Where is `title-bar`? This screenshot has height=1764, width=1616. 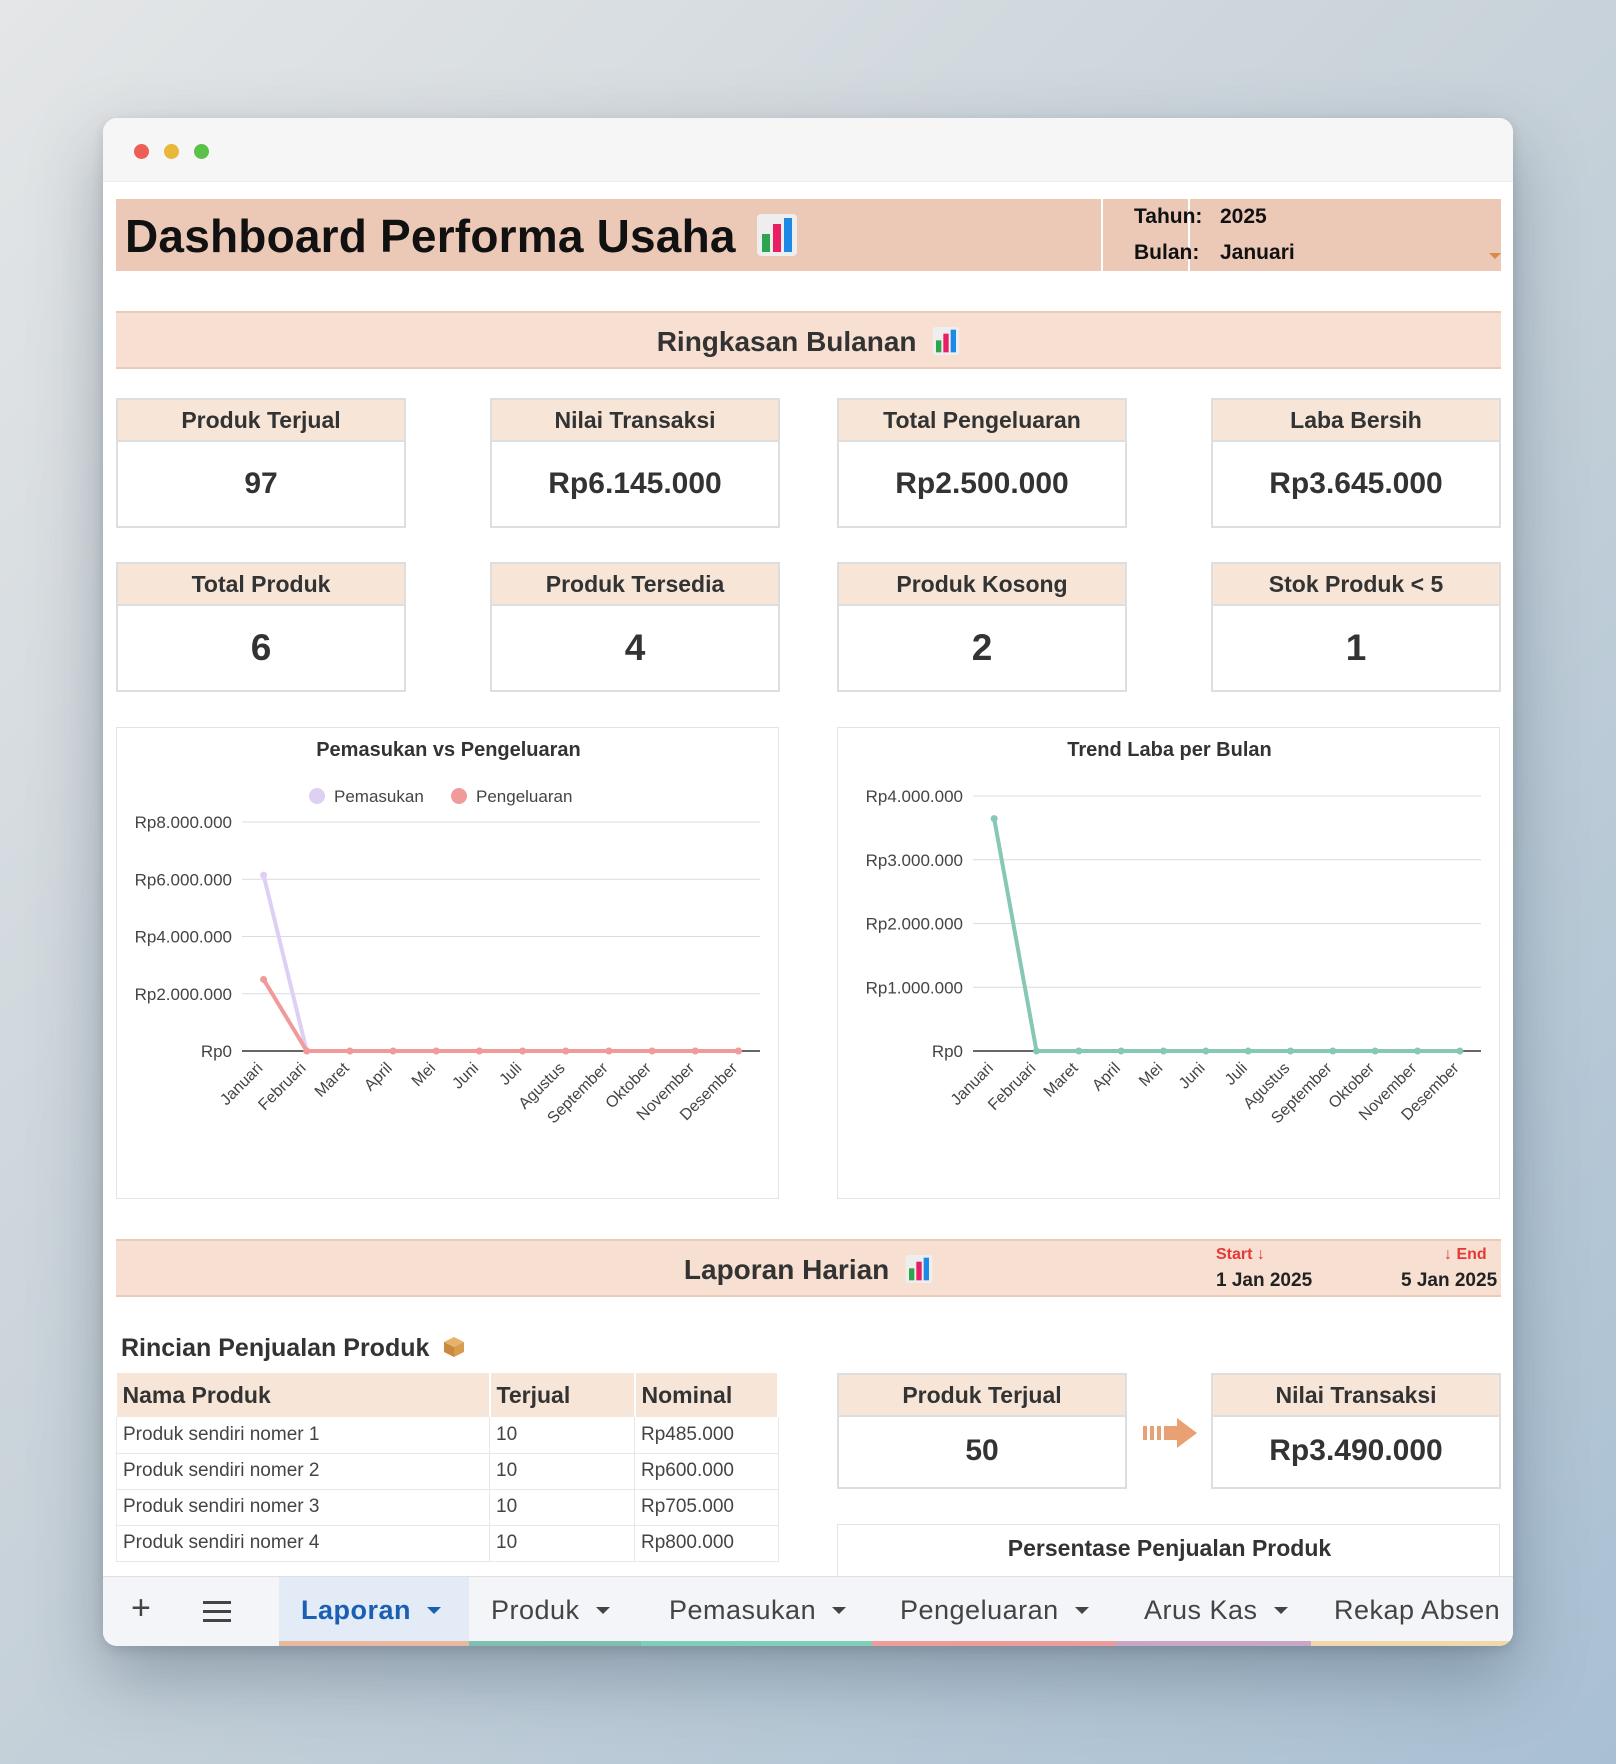
title-bar is located at coordinates (808, 150).